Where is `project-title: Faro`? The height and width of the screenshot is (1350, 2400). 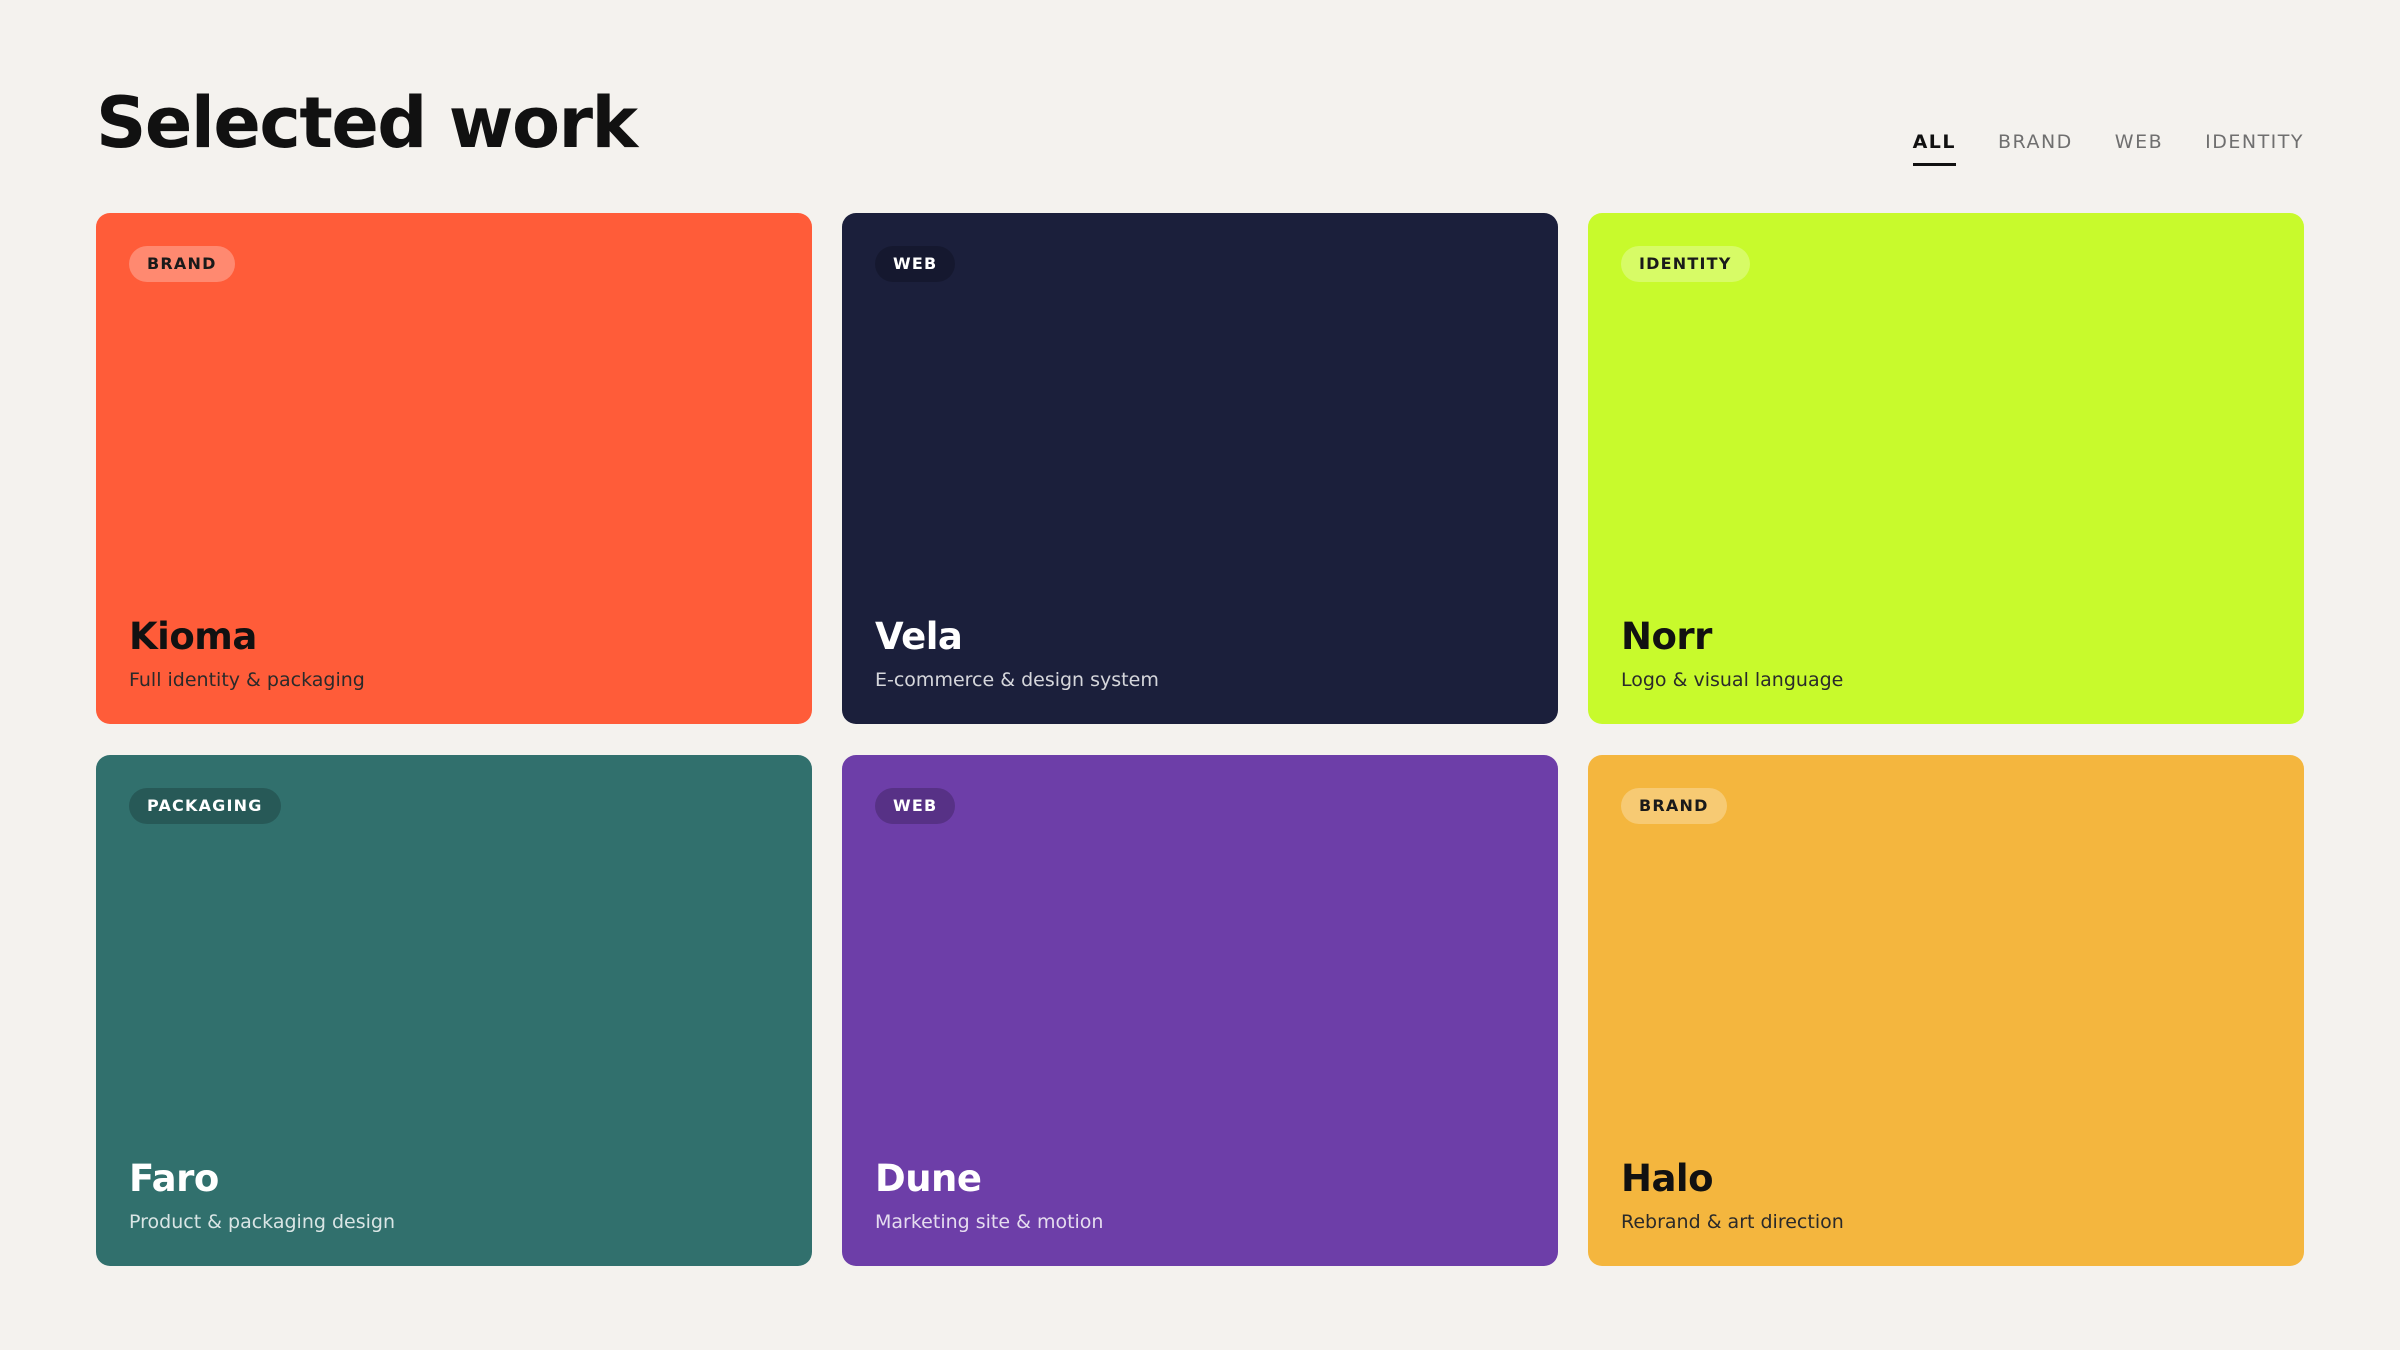 project-title: Faro is located at coordinates (174, 1178).